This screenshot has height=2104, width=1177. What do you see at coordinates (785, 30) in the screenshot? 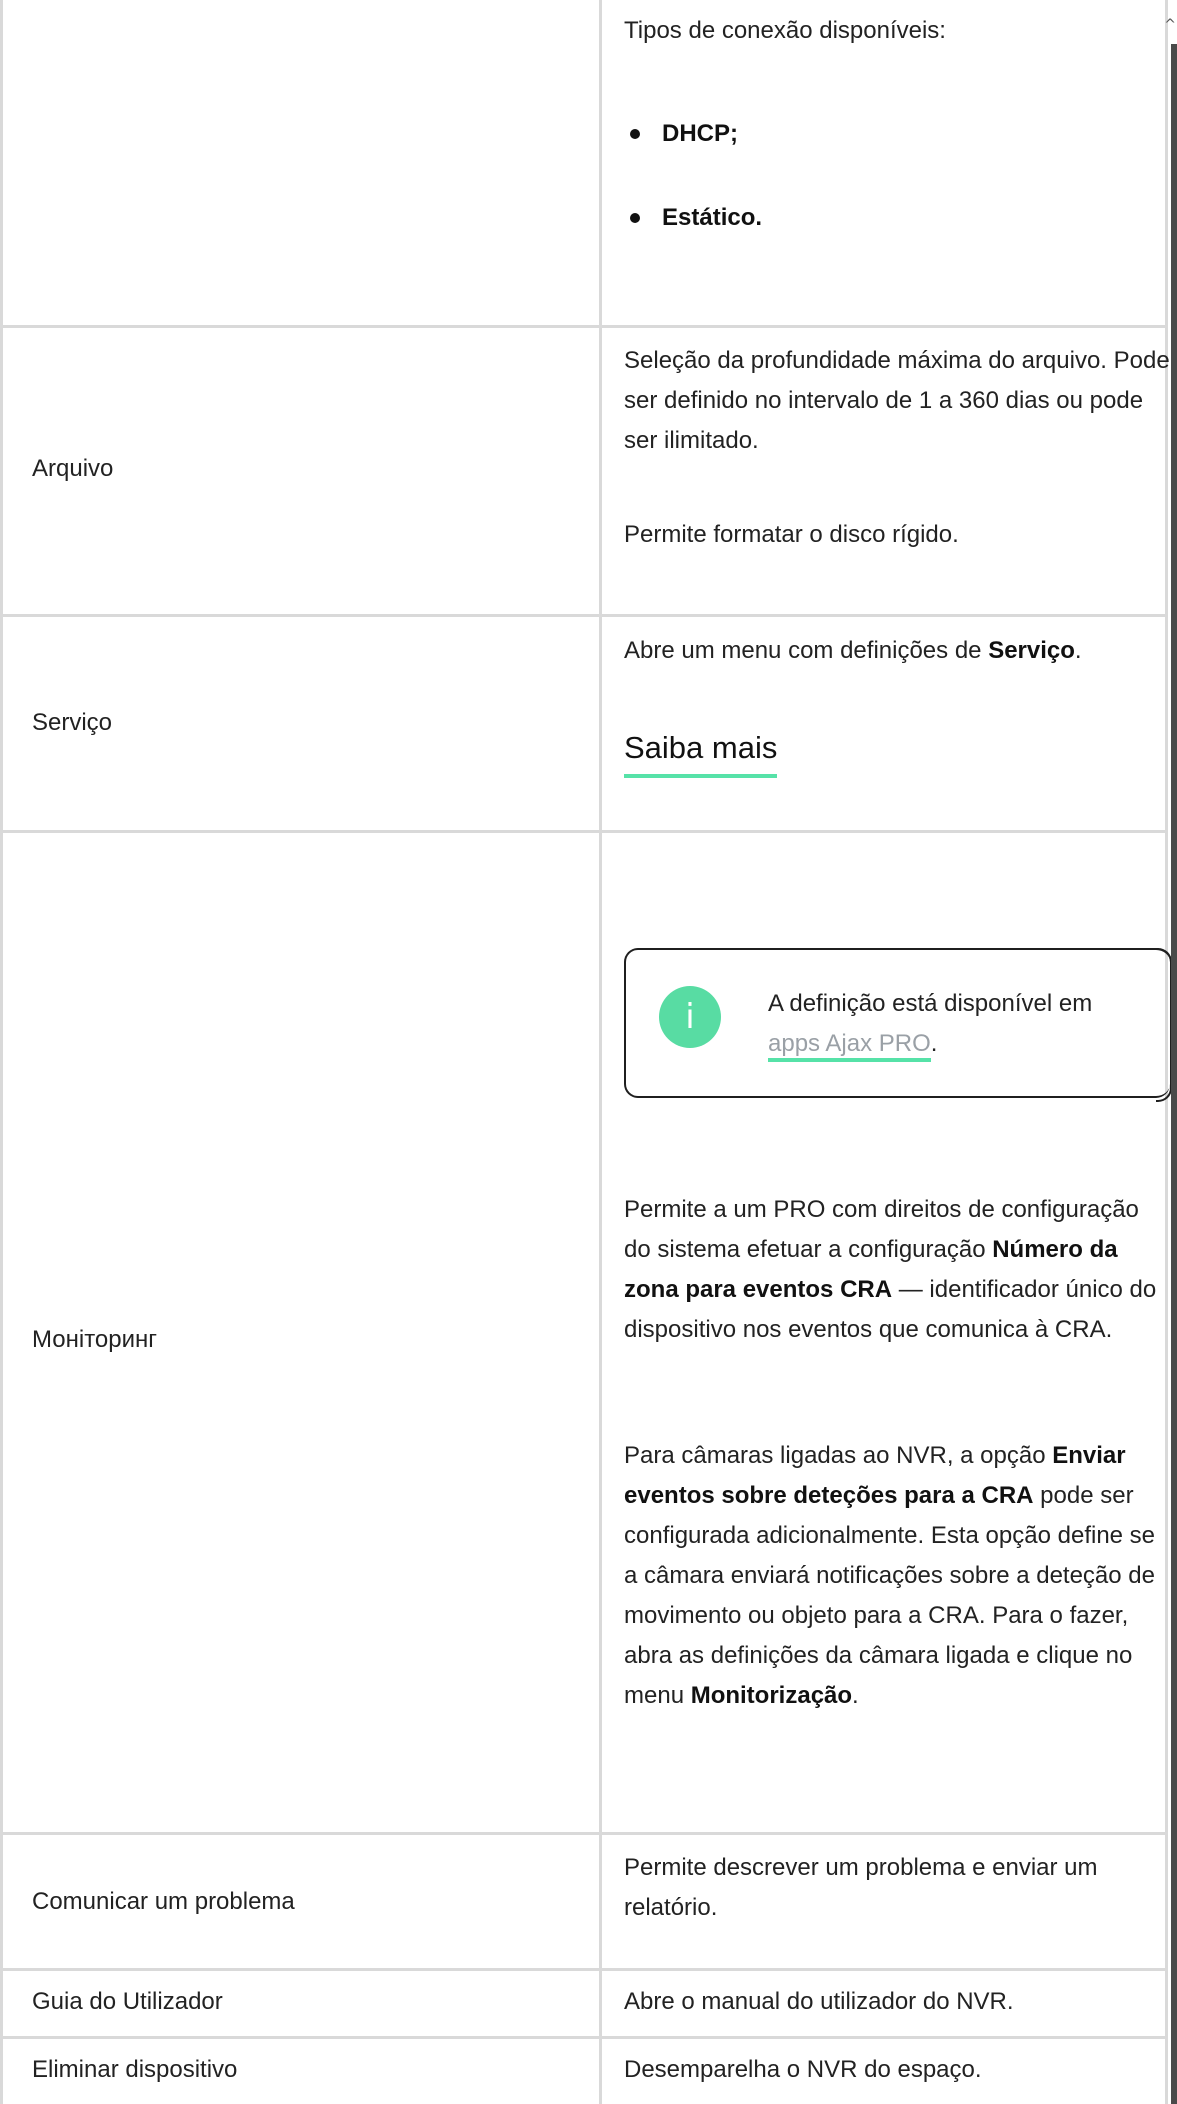
I see `connection-types-intro: Tipos de conexão disponíveis:` at bounding box center [785, 30].